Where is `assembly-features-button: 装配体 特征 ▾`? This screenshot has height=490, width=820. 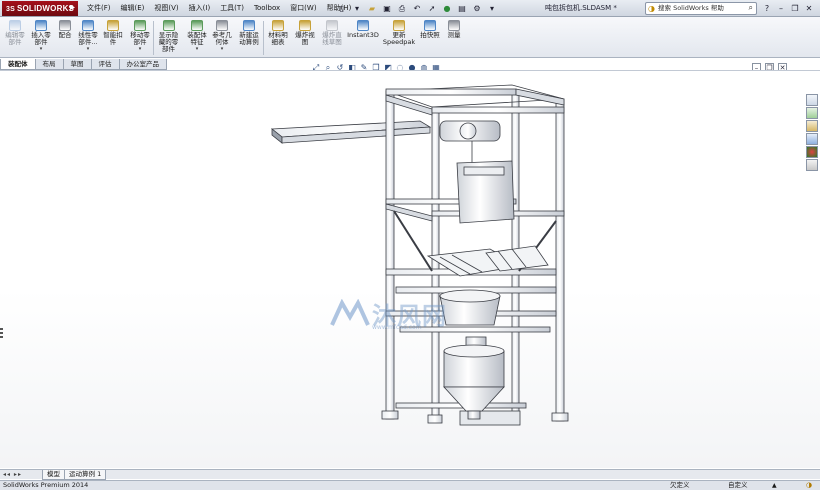 assembly-features-button: 装配体 特征 ▾ is located at coordinates (197, 39).